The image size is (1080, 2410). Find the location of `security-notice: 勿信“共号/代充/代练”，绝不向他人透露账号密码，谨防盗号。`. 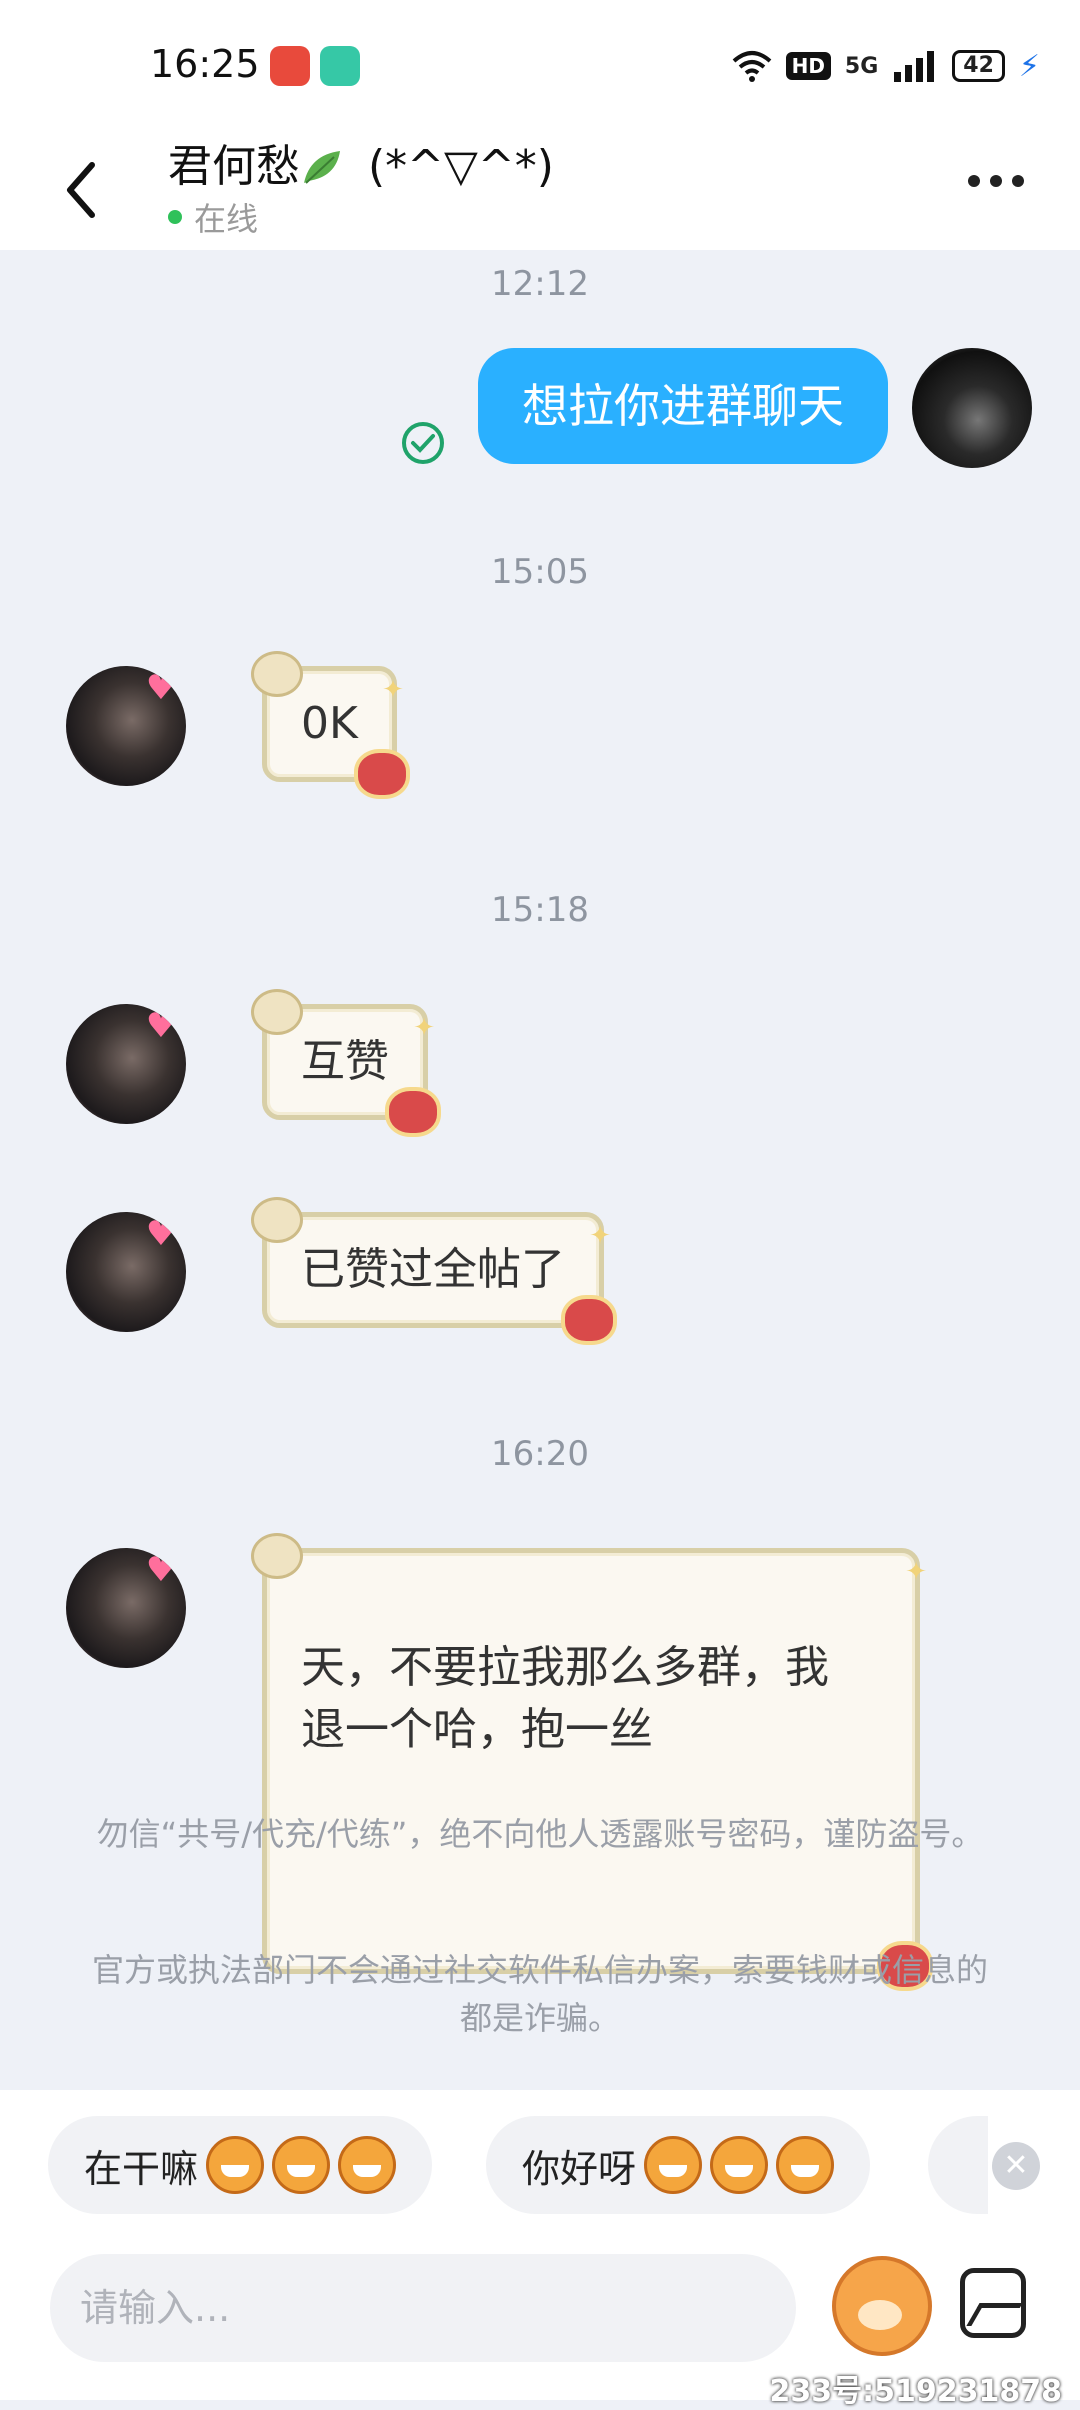

security-notice: 勿信“共号/代充/代练”，绝不向他人透露账号密码，谨防盗号。 is located at coordinates (540, 1834).